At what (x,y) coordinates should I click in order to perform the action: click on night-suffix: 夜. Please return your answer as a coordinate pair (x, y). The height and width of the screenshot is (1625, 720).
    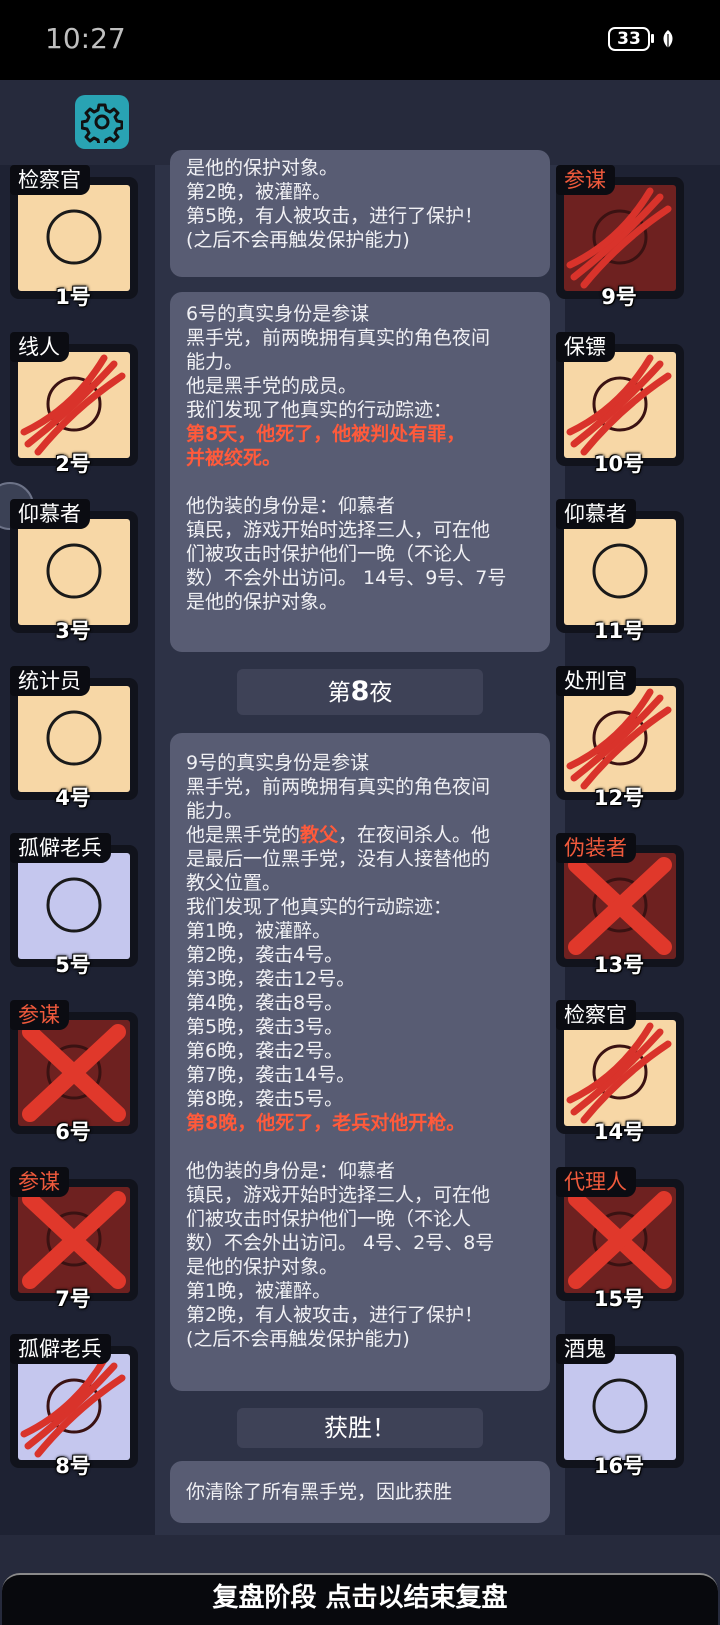
    Looking at the image, I should click on (381, 693).